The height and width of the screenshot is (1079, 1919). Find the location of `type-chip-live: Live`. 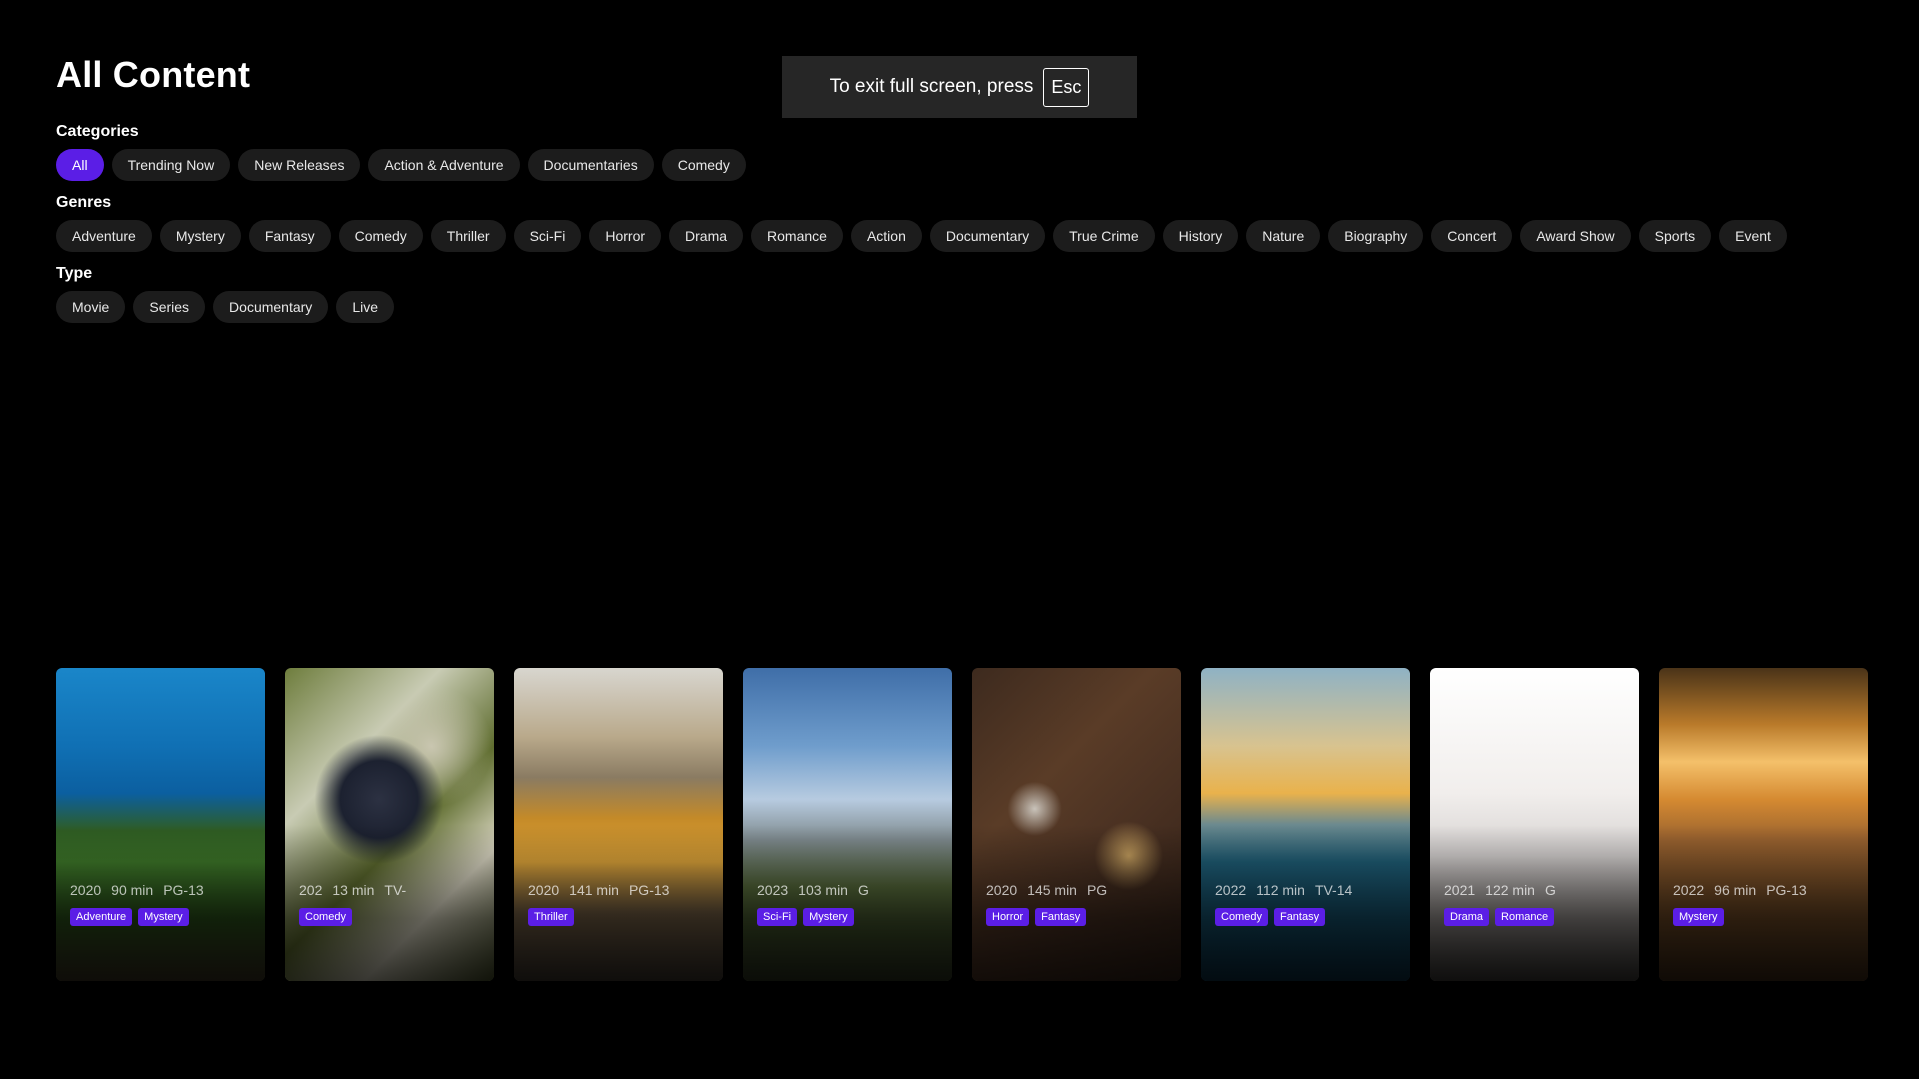

type-chip-live: Live is located at coordinates (365, 307).